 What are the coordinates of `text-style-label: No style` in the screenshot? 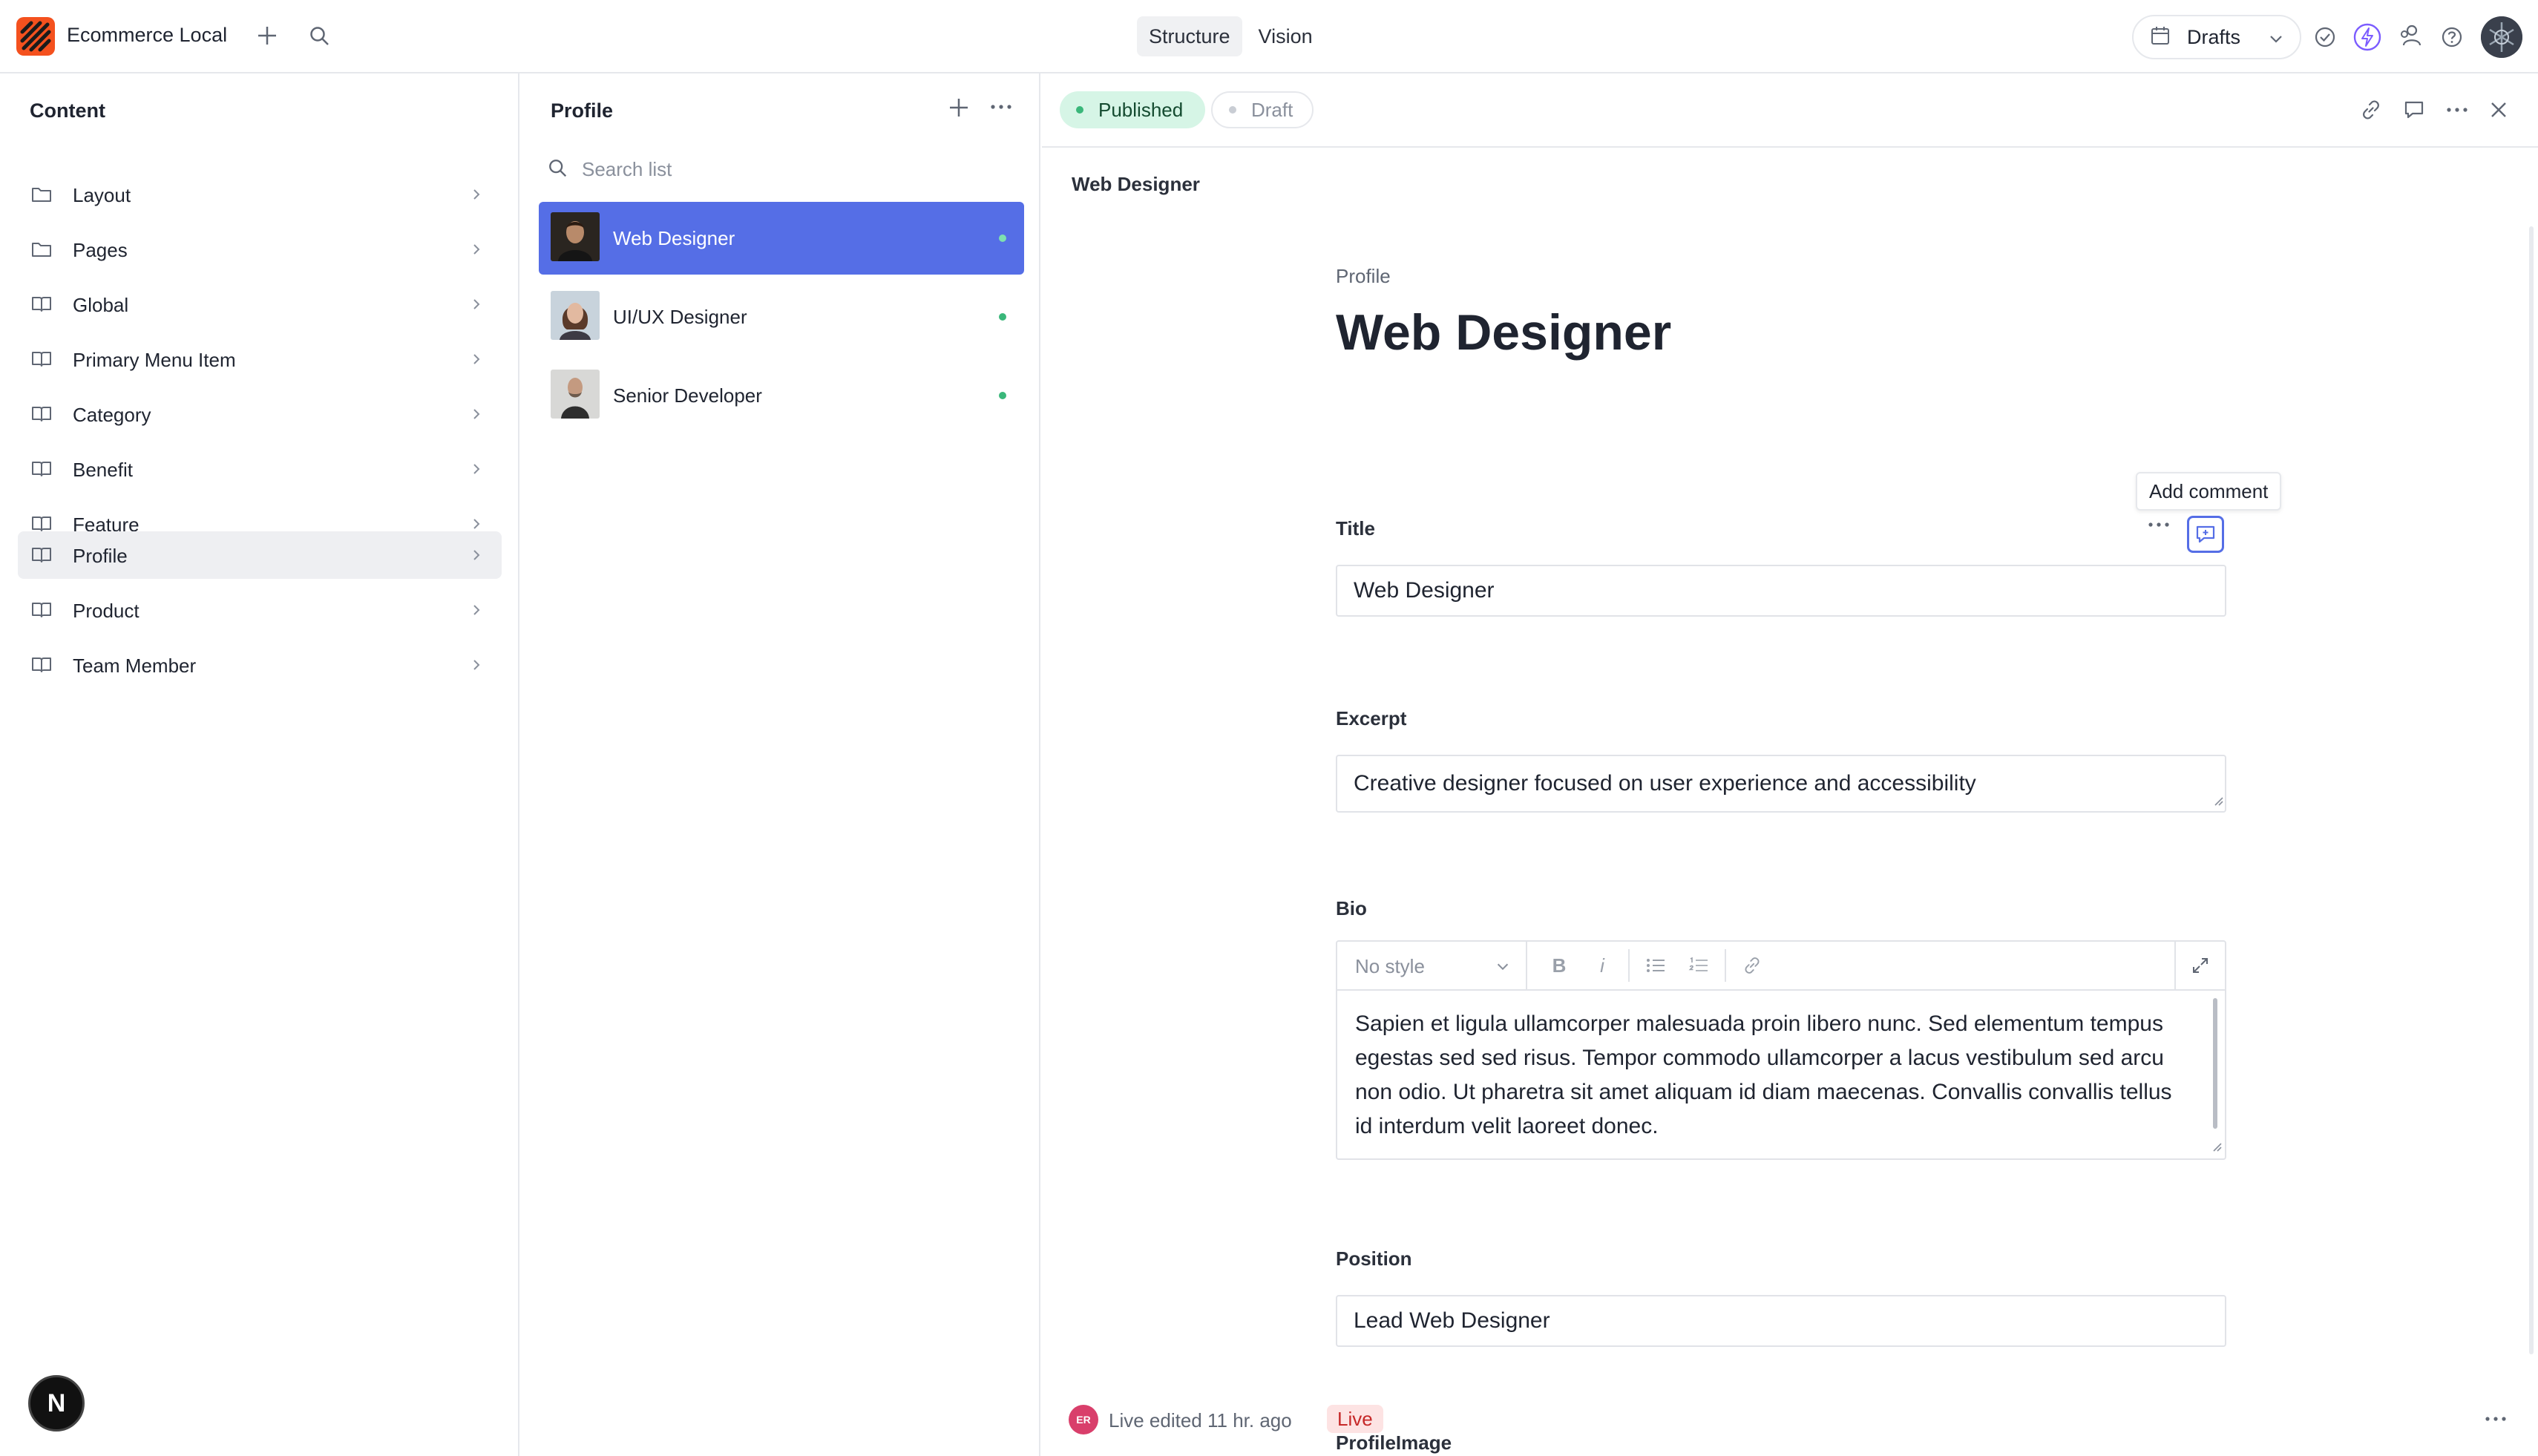 It's located at (1390, 966).